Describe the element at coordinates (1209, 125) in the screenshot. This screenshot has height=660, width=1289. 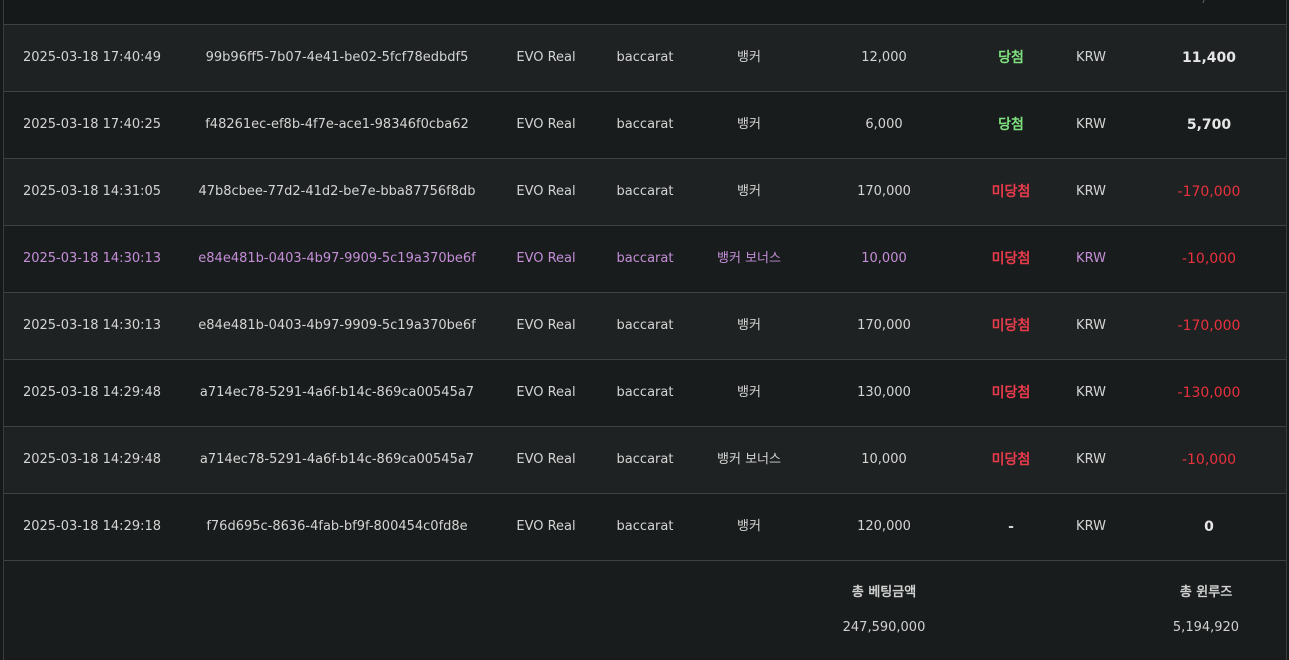
I see `win-loss-amount: 5,700` at that location.